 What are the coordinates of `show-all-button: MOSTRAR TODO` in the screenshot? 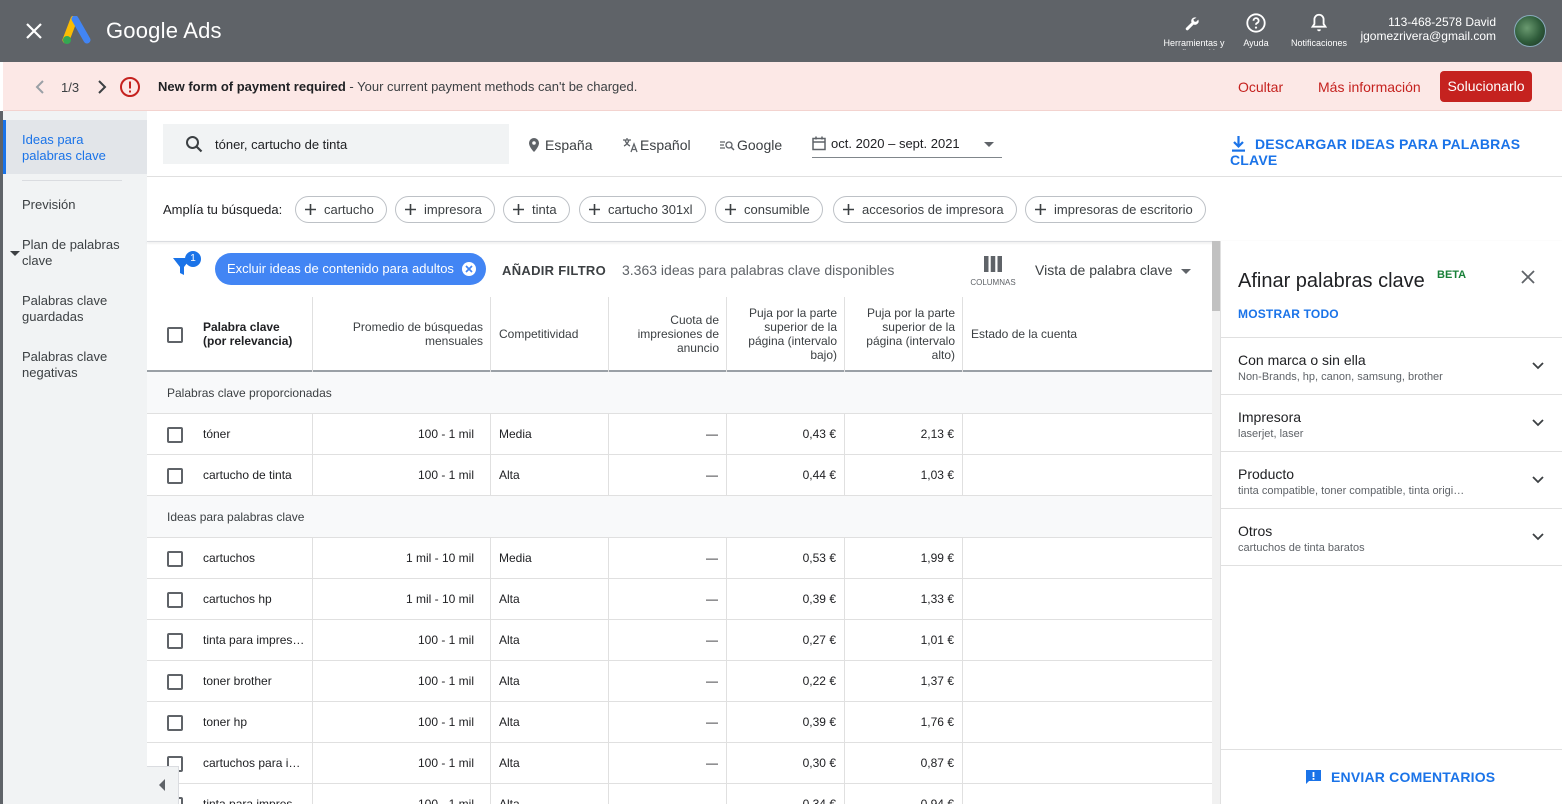 It's located at (1288, 314).